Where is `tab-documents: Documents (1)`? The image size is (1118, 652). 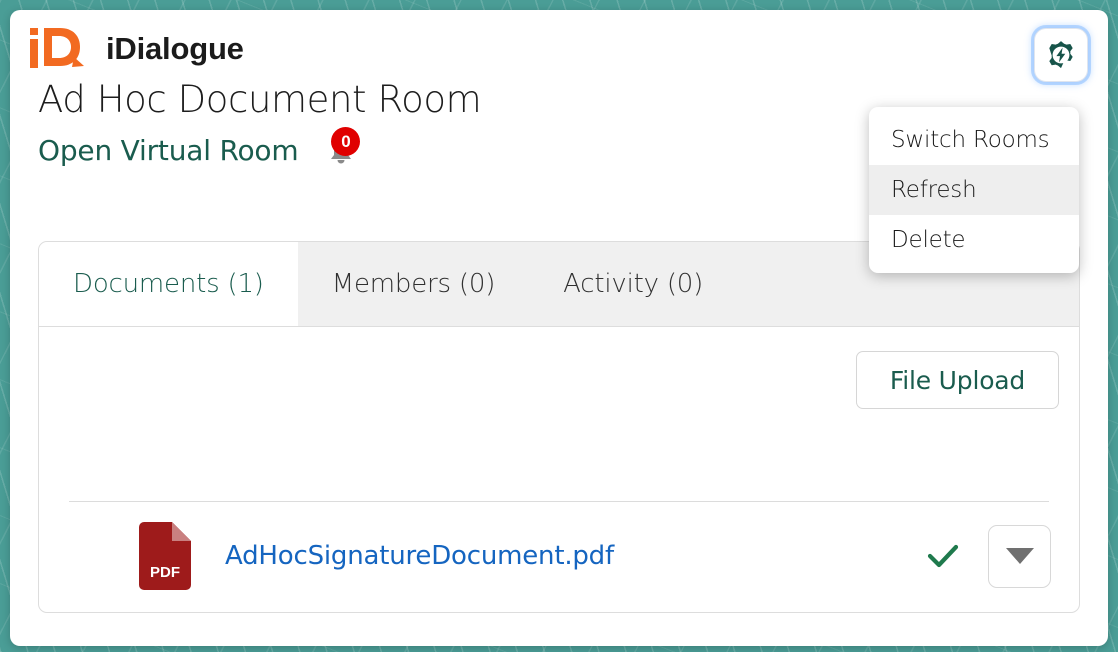 tab-documents: Documents (1) is located at coordinates (168, 284).